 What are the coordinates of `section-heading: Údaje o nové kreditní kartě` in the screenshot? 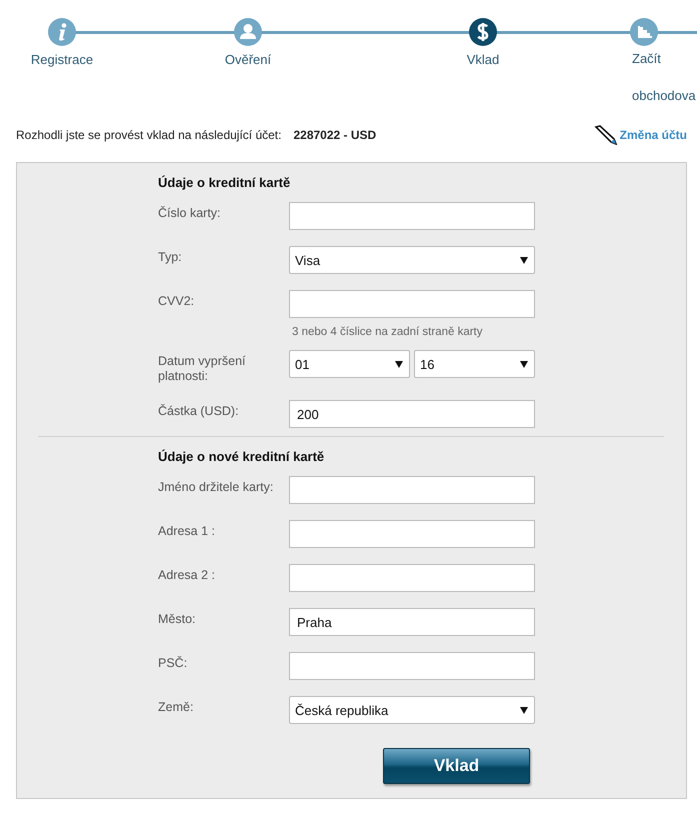 It's located at (242, 457).